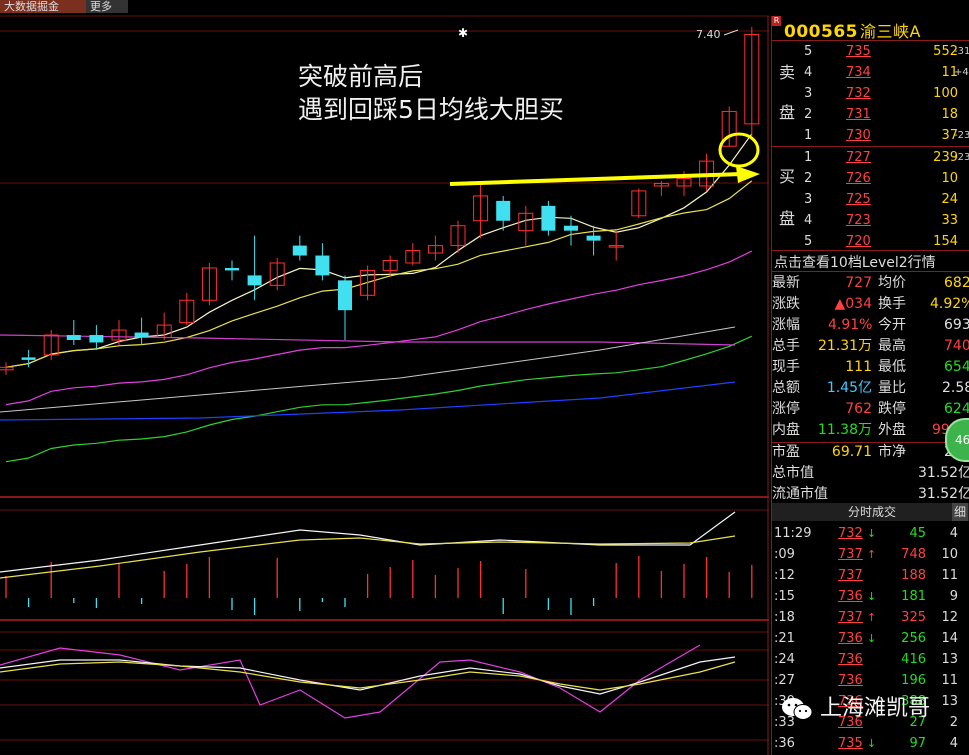 This screenshot has height=755, width=969. Describe the element at coordinates (917, 743) in the screenshot. I see `tick-vol: 97` at that location.